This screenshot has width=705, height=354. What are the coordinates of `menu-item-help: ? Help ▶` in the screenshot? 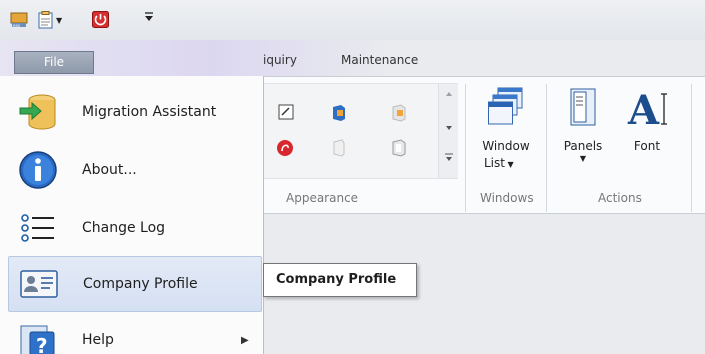 It's located at (135, 333).